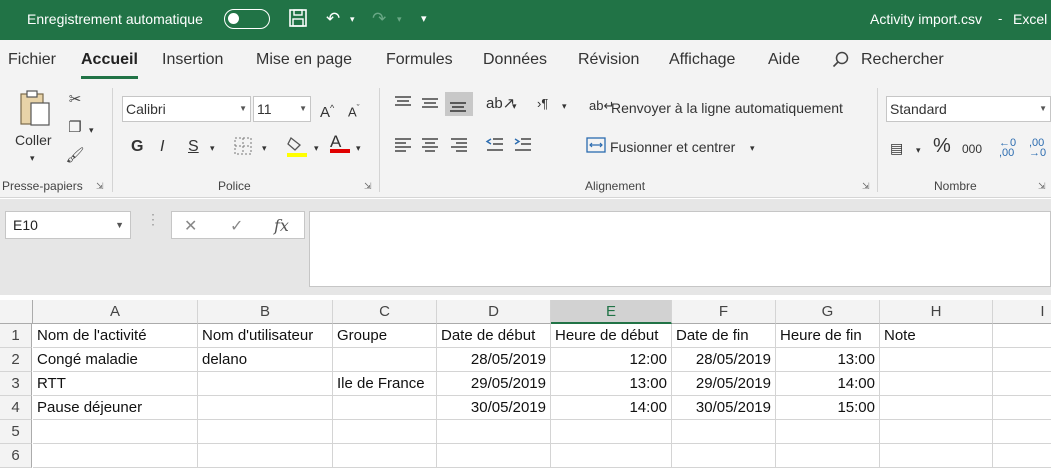 This screenshot has width=1051, height=468. I want to click on increase-font-size-icon: A^, so click(327, 110).